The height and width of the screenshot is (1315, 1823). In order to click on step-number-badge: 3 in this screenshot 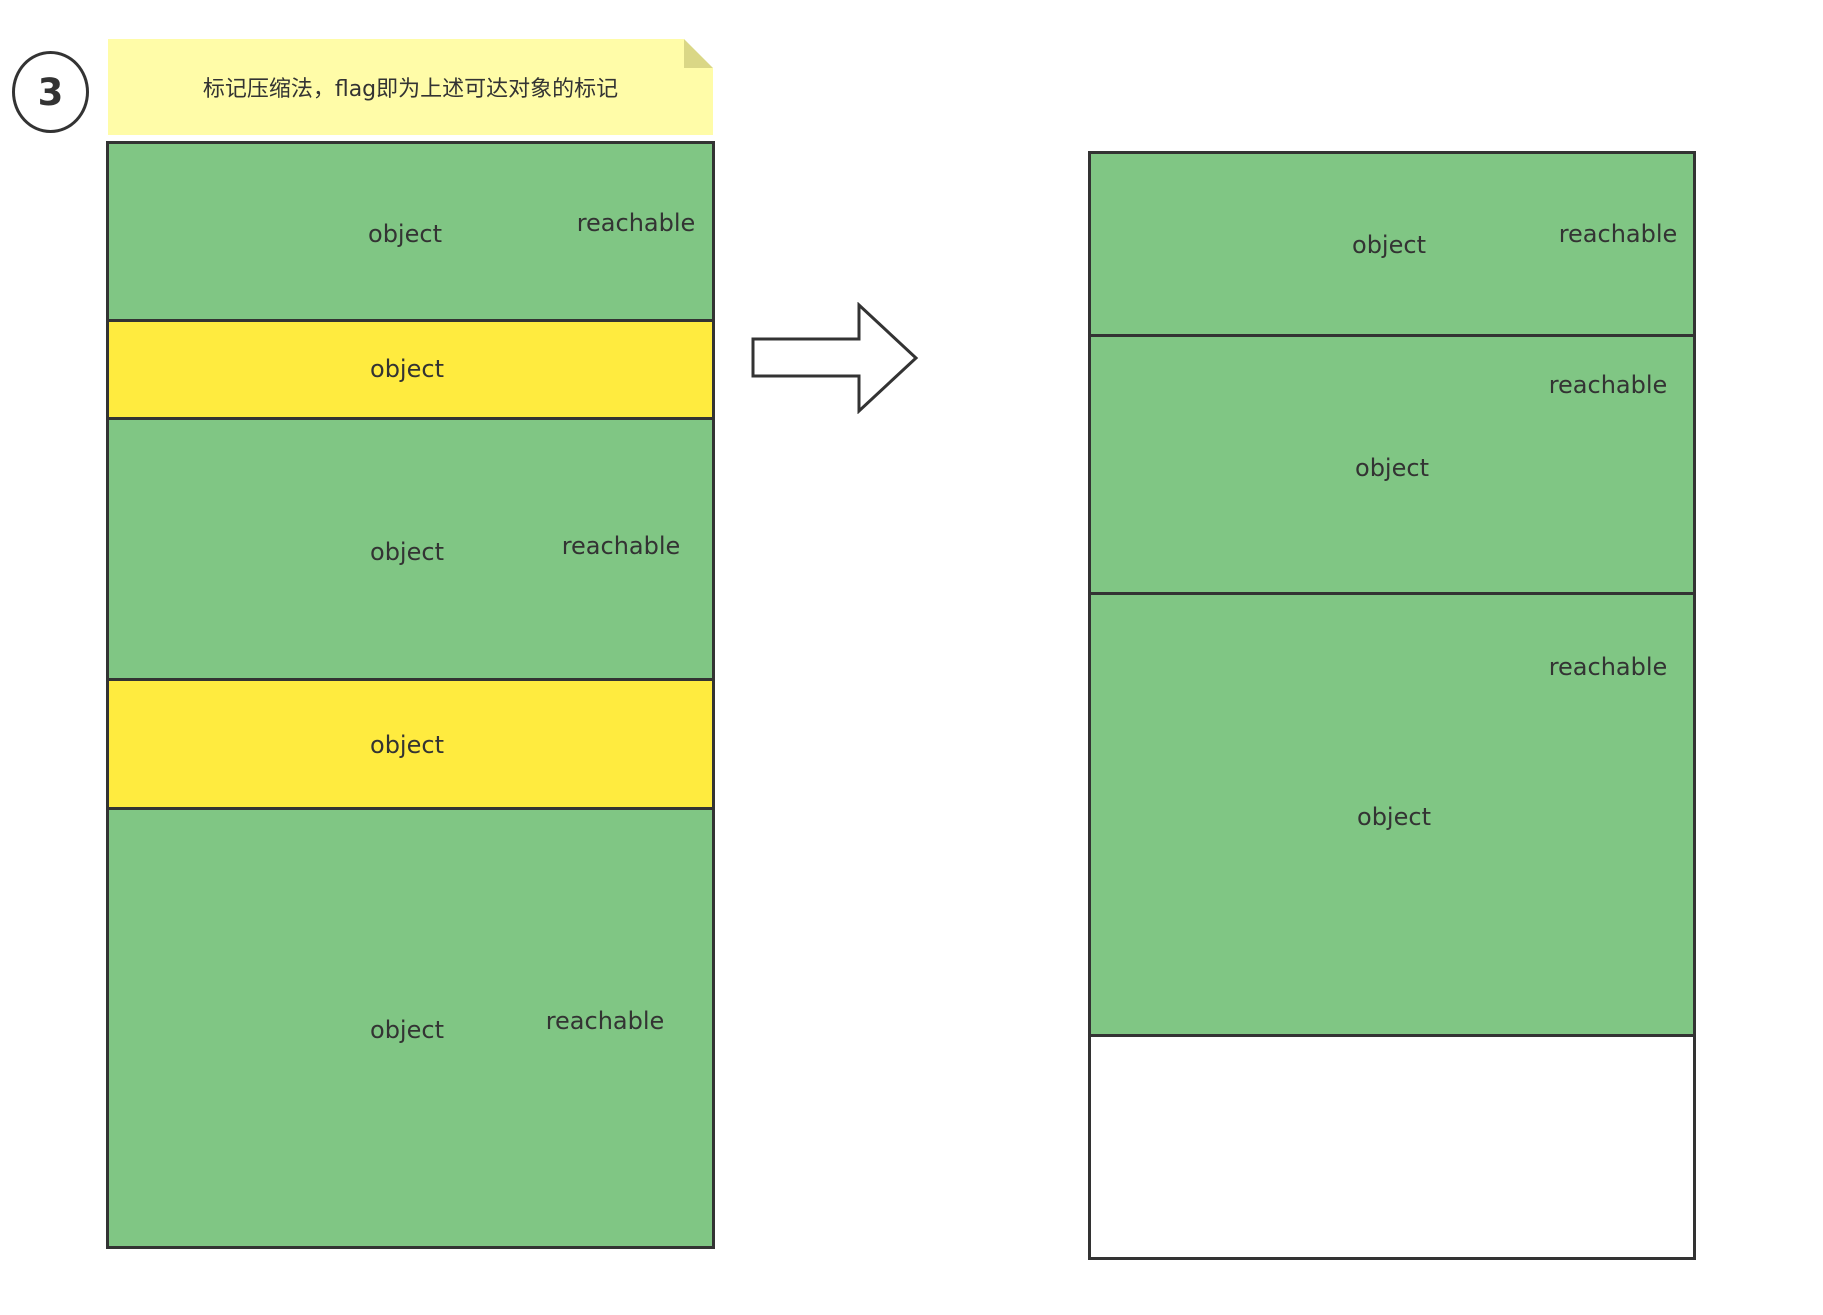, I will do `click(50, 92)`.